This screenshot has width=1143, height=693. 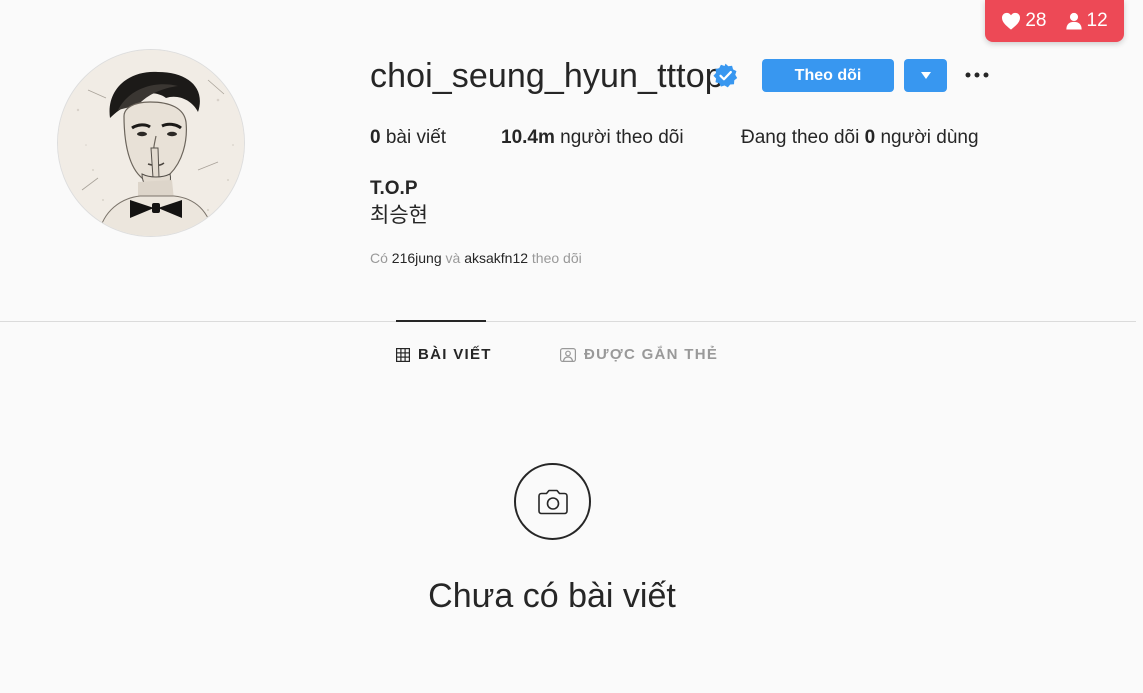 I want to click on grid-icon, so click(x=403, y=355).